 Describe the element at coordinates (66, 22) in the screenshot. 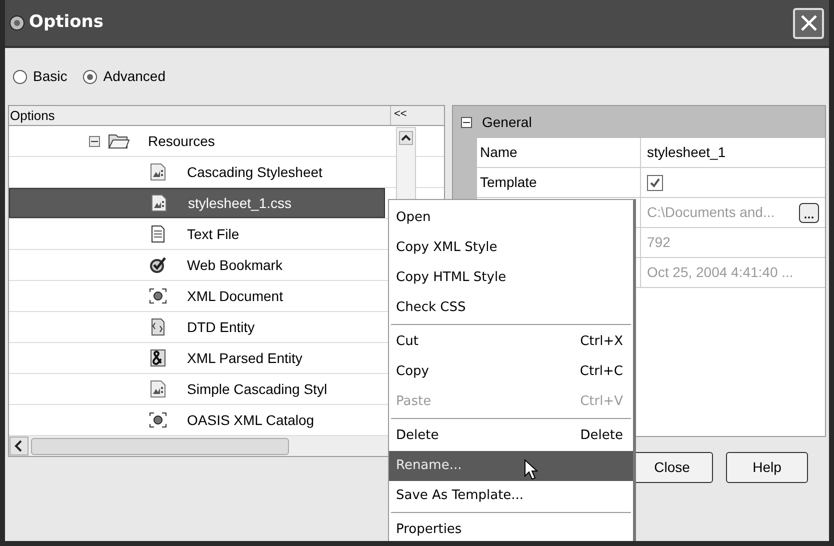

I see `window-title: Options` at that location.